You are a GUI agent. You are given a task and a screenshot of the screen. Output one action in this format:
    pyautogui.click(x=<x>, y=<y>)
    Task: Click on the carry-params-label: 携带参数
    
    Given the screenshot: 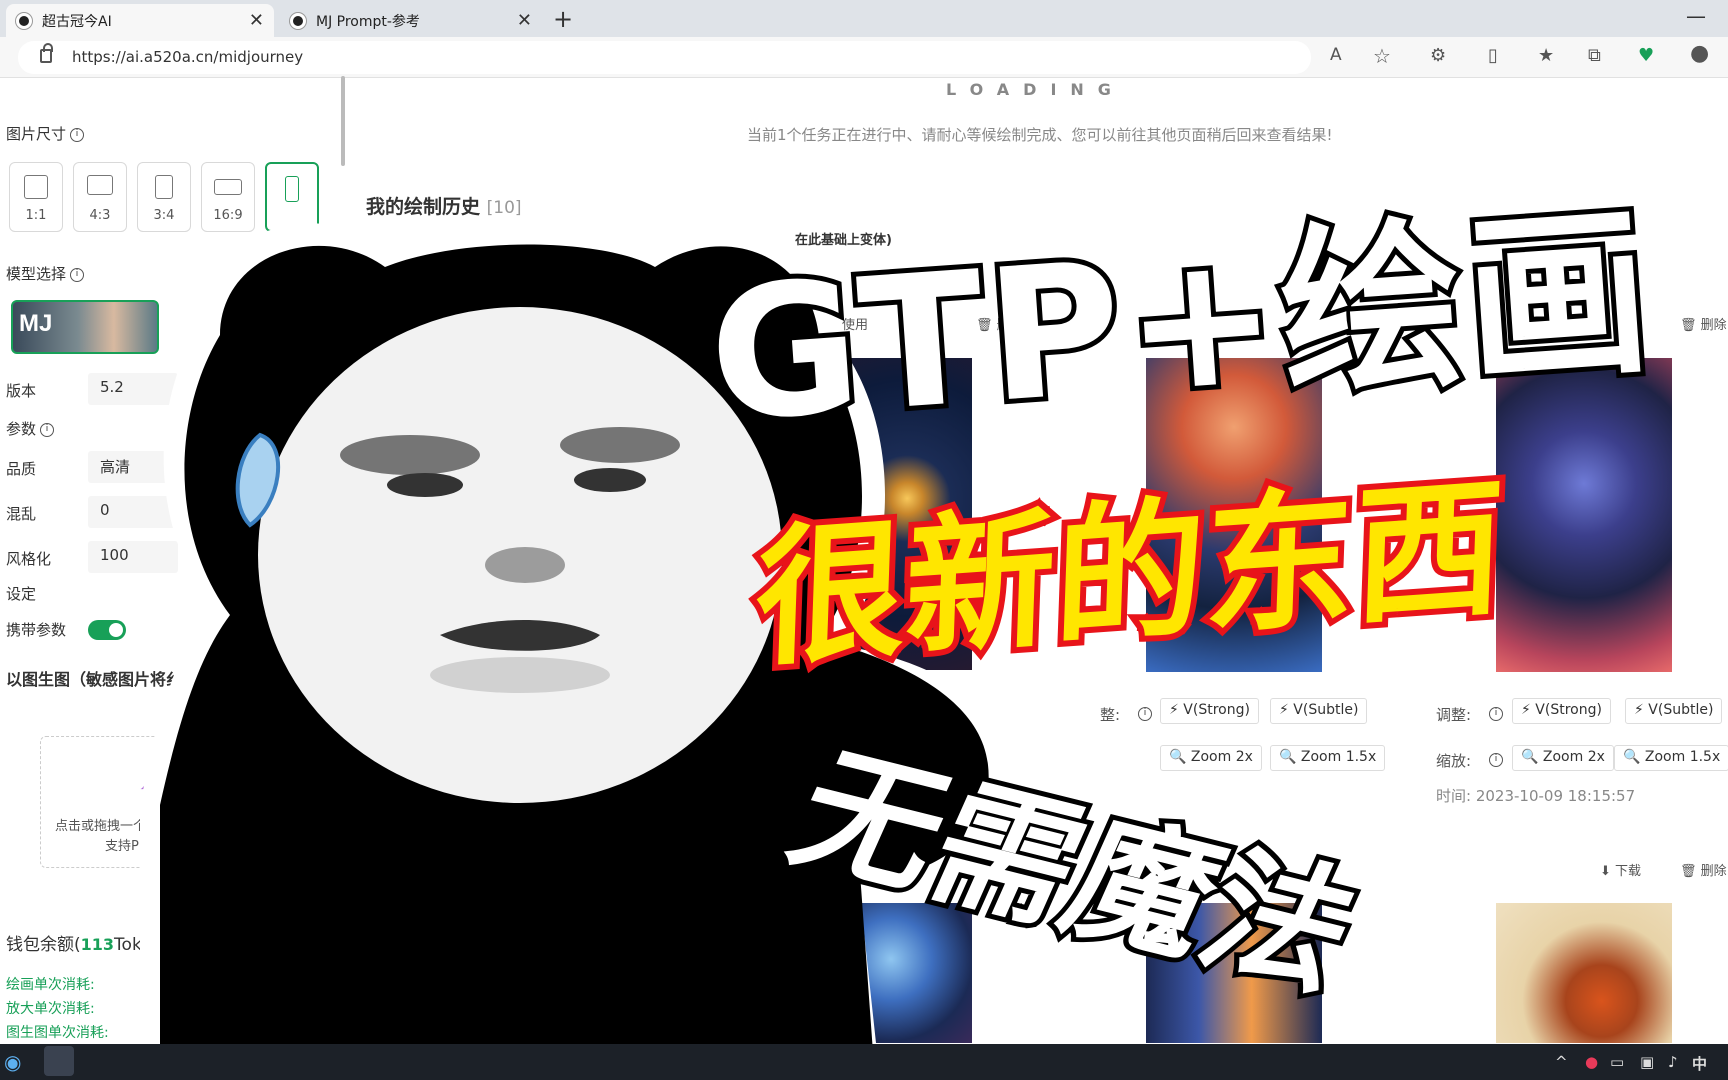 What is the action you would take?
    pyautogui.click(x=36, y=630)
    